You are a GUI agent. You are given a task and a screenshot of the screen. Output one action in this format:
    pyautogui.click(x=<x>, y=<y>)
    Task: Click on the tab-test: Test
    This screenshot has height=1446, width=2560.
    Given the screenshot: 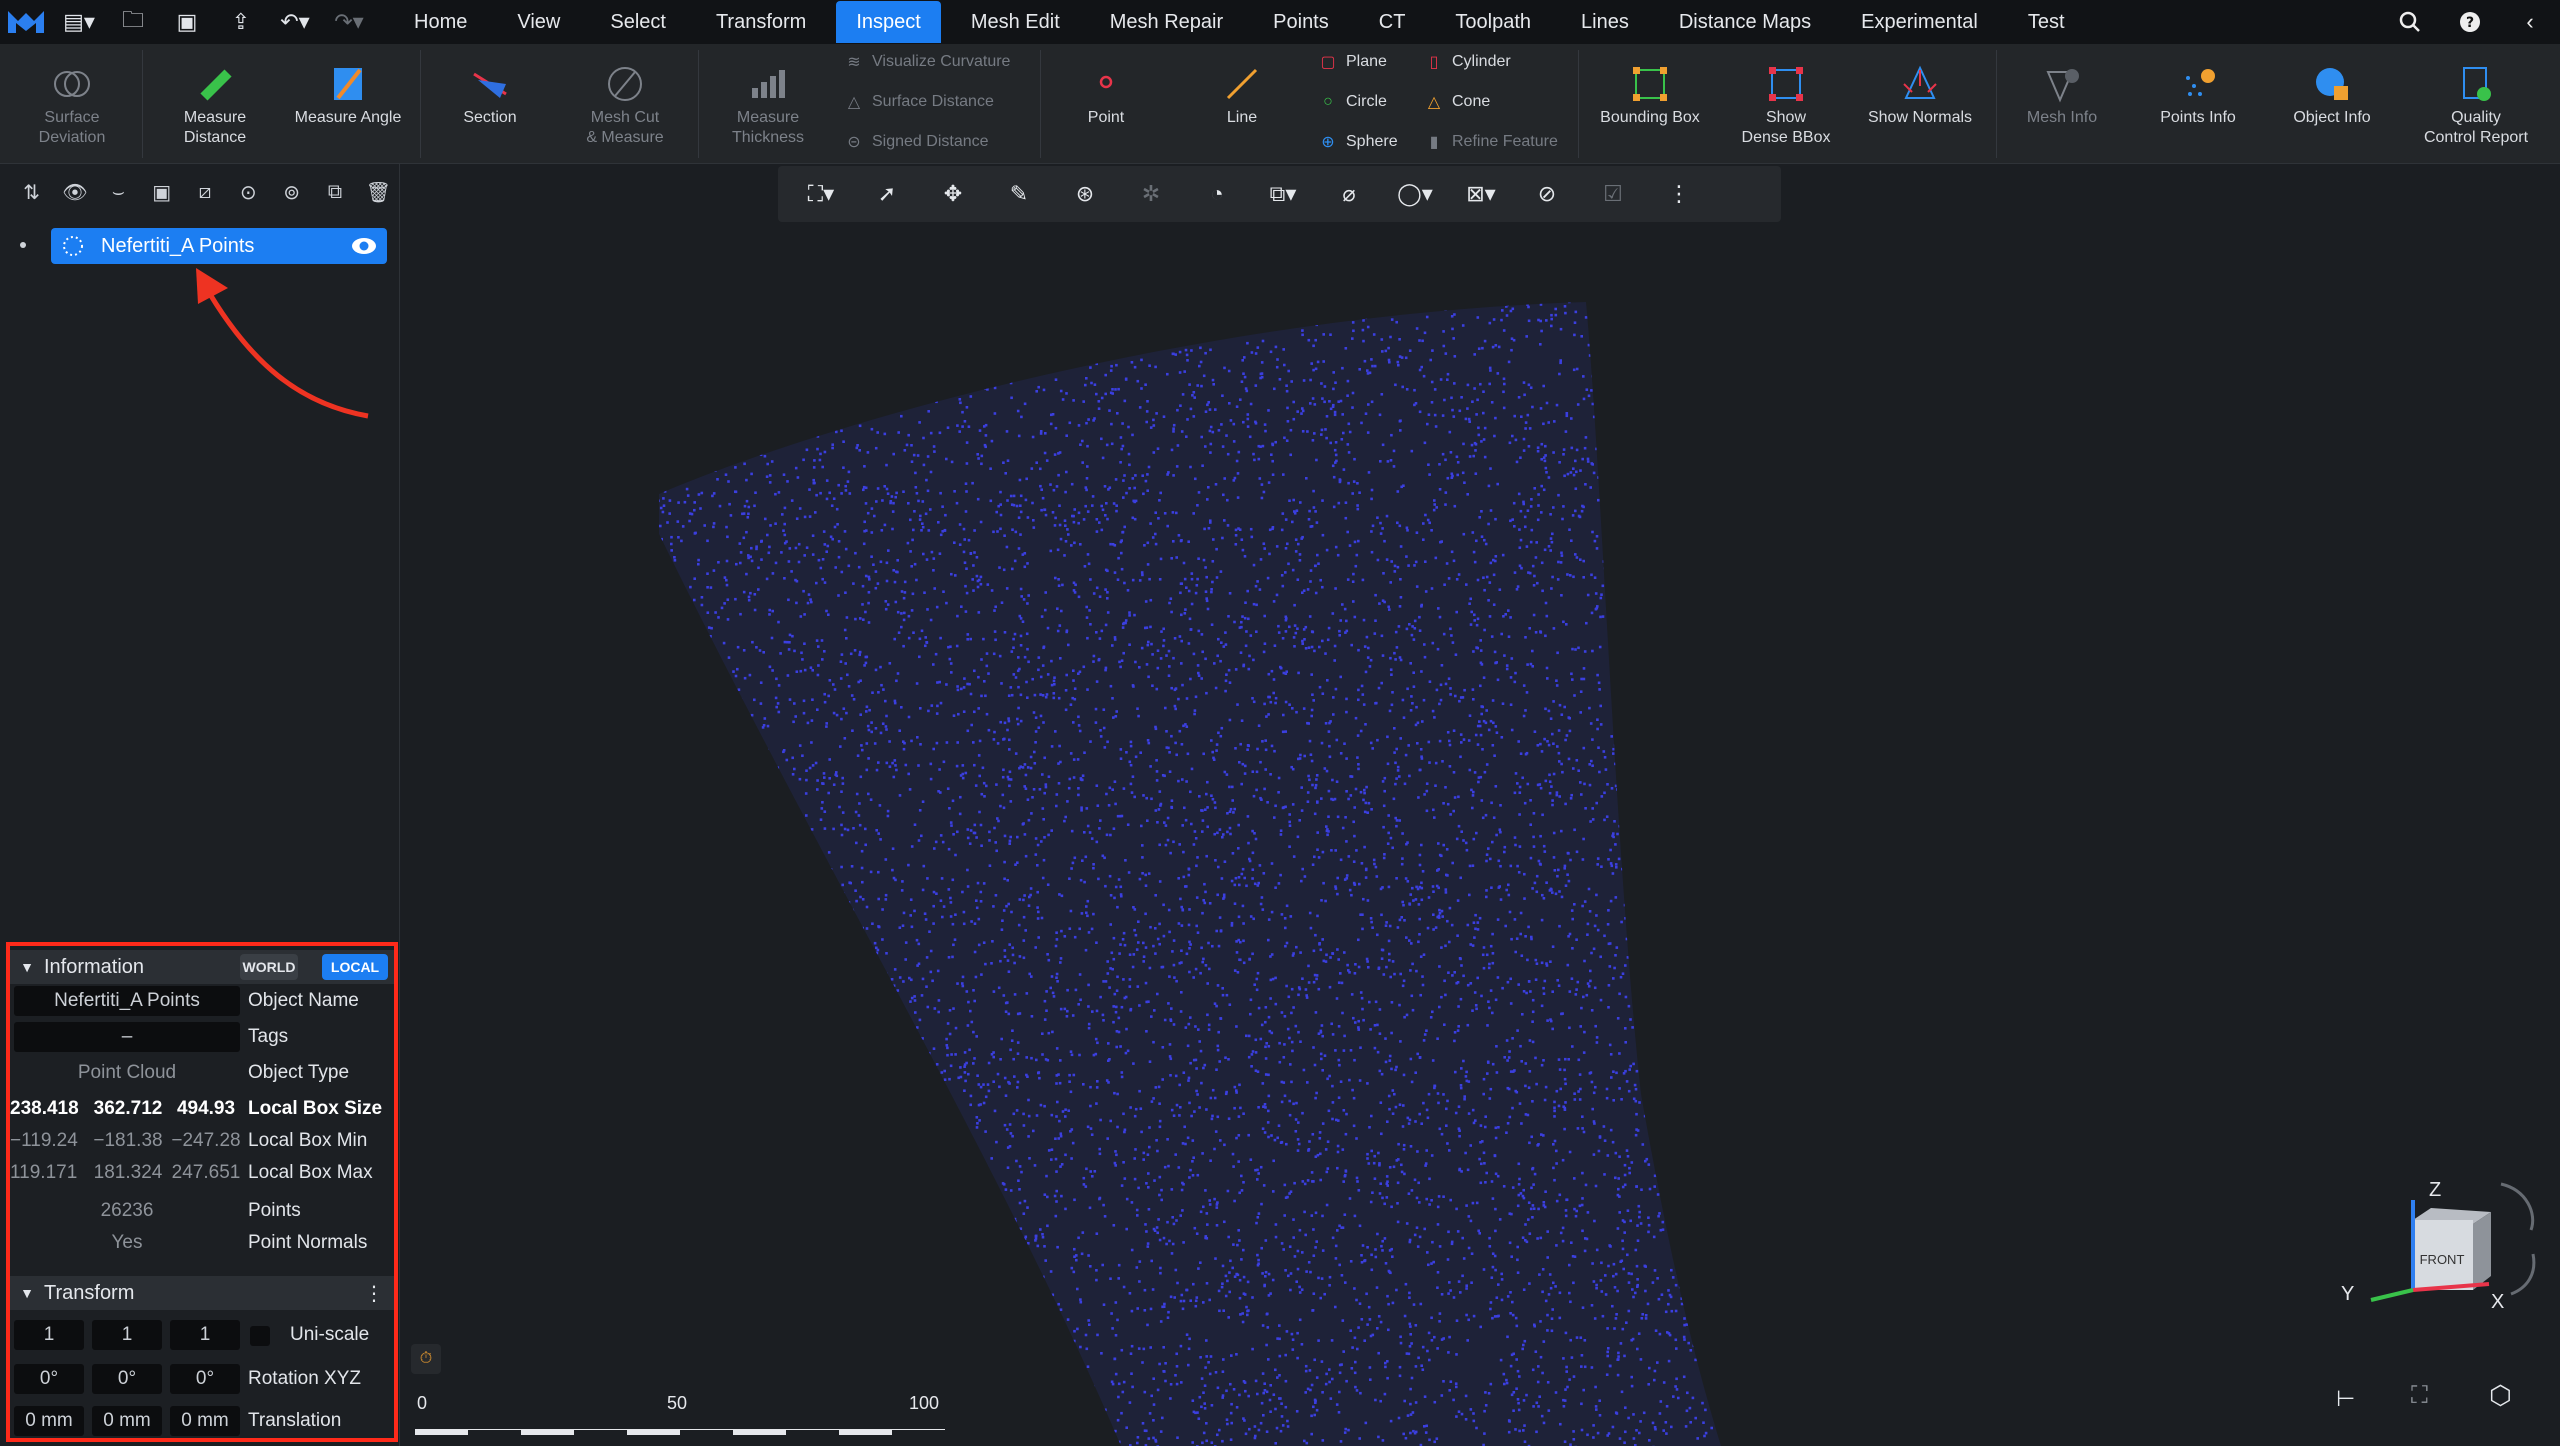 What is the action you would take?
    pyautogui.click(x=2046, y=22)
    